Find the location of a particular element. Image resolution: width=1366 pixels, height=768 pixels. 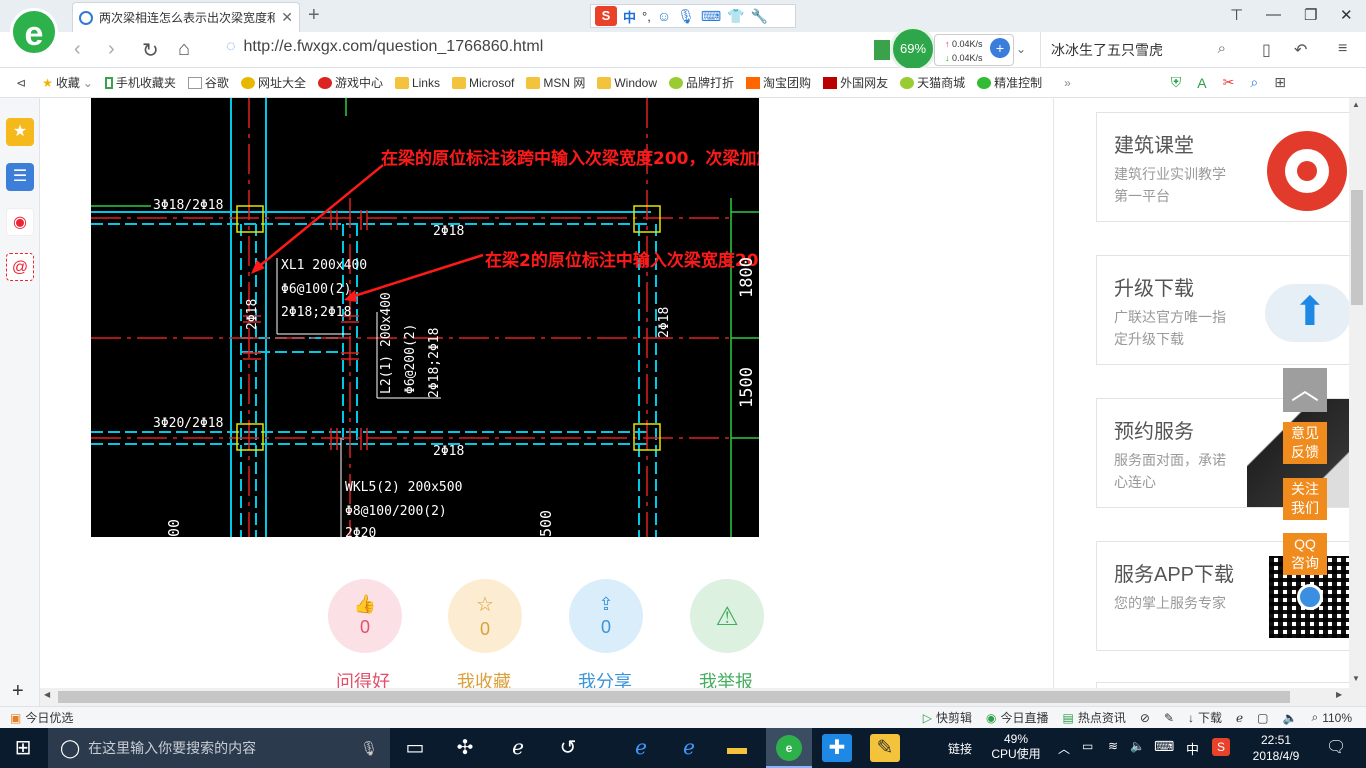

browser-e-icon: ℯ is located at coordinates (518, 748).